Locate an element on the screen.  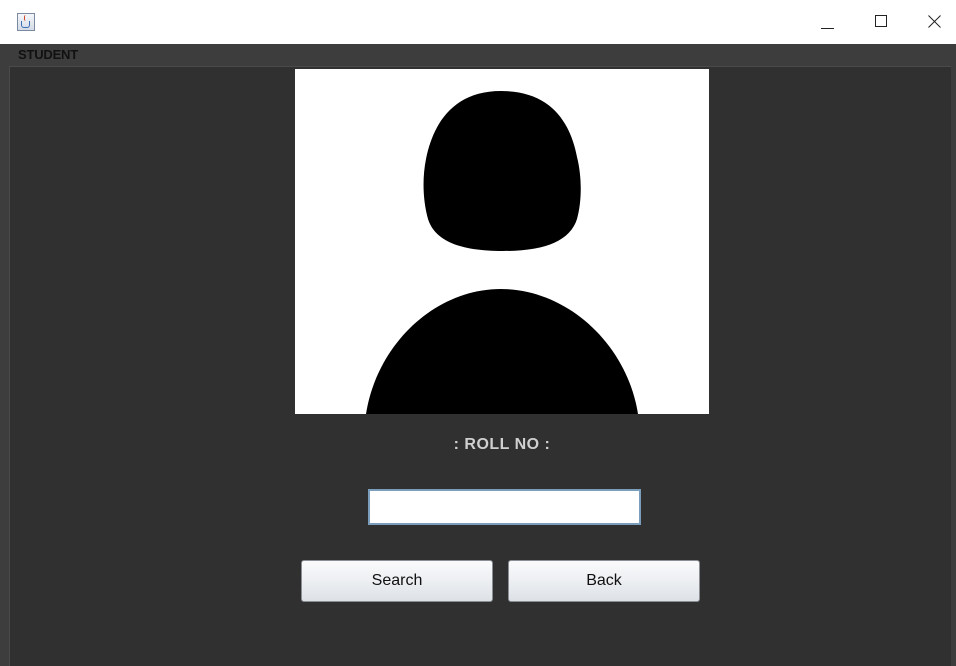
maximize-button is located at coordinates (881, 22).